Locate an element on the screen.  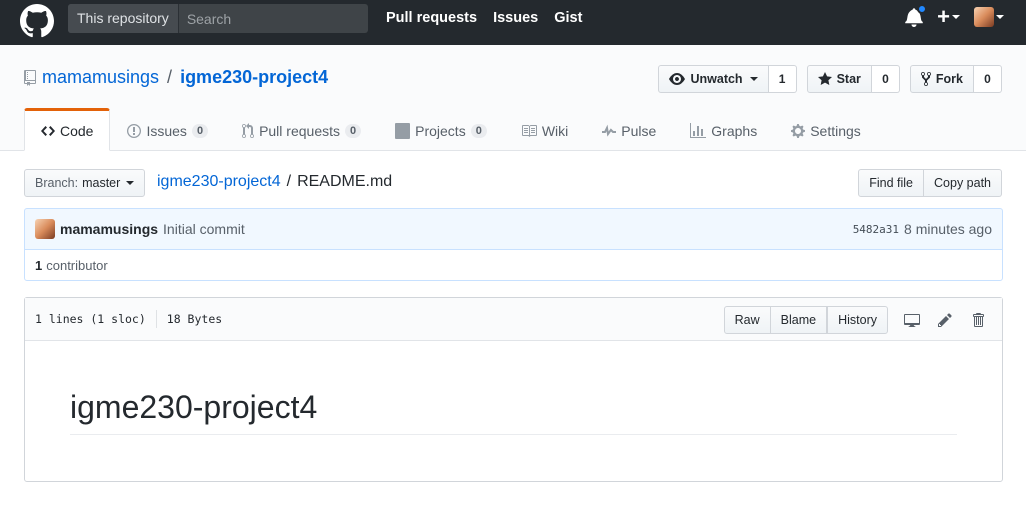
star-group: Star 0 is located at coordinates (853, 79).